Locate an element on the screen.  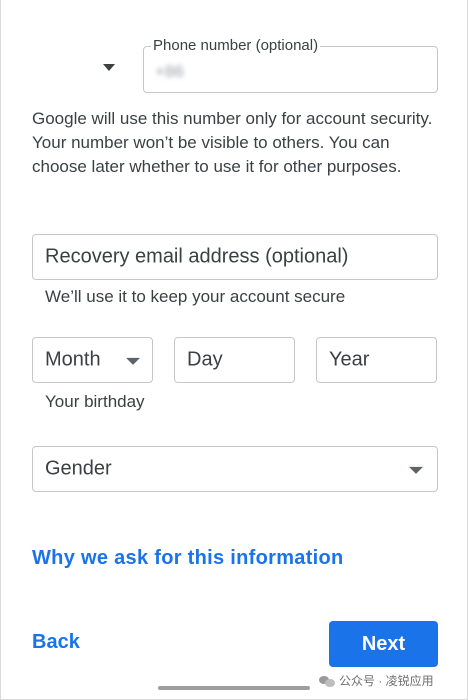
home-indicator is located at coordinates (234, 688).